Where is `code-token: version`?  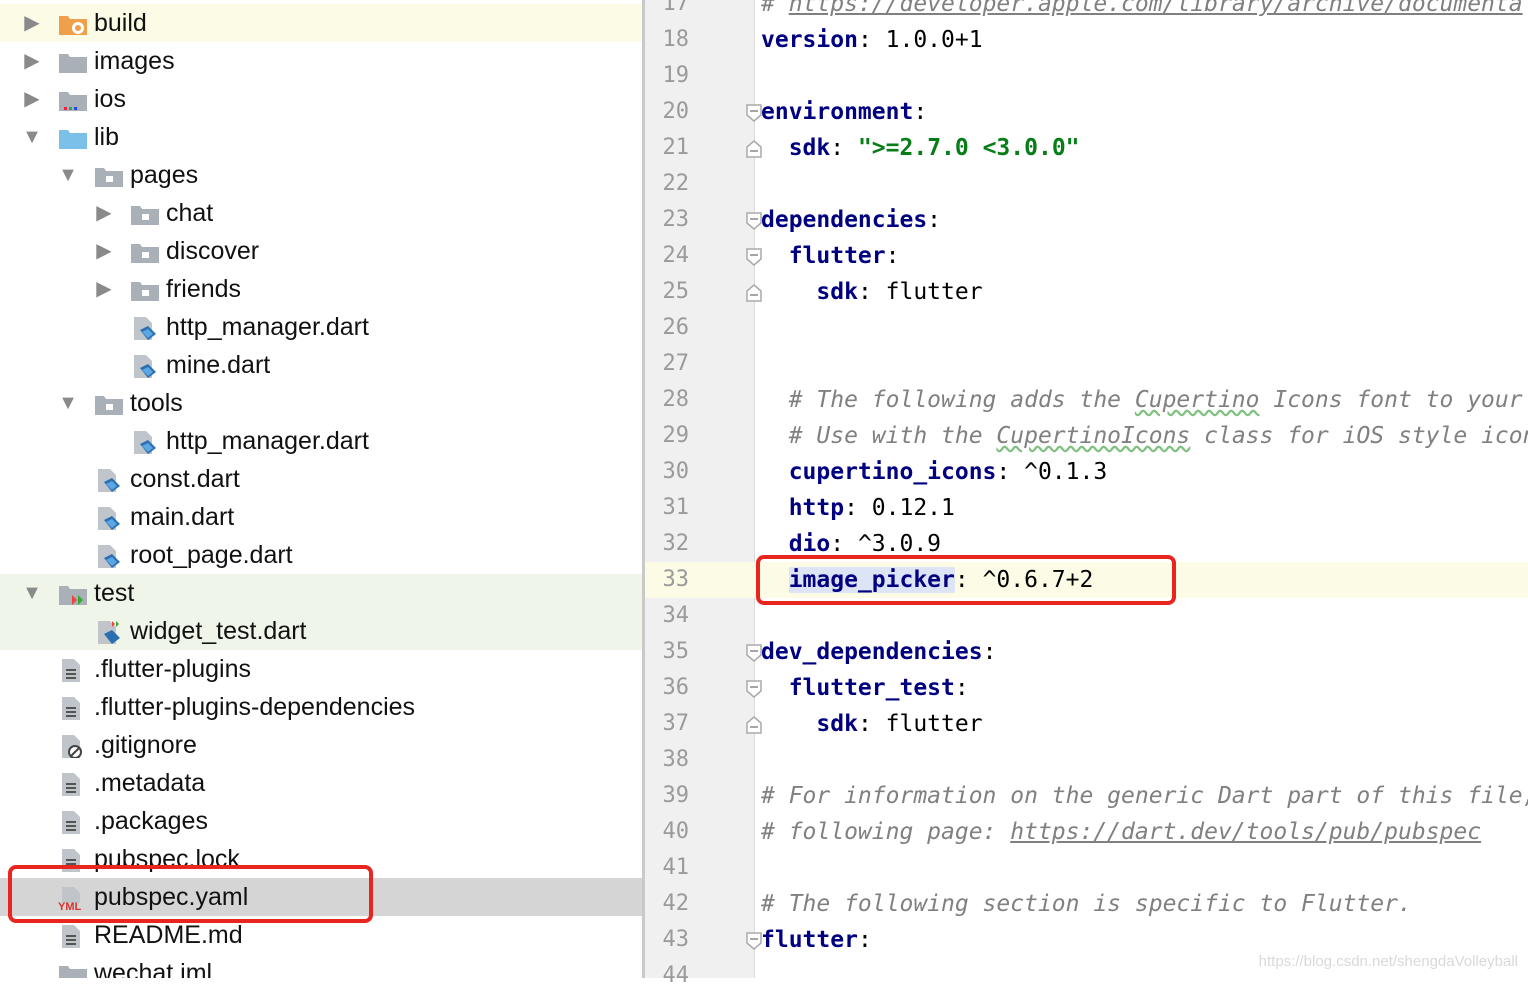 code-token: version is located at coordinates (809, 40).